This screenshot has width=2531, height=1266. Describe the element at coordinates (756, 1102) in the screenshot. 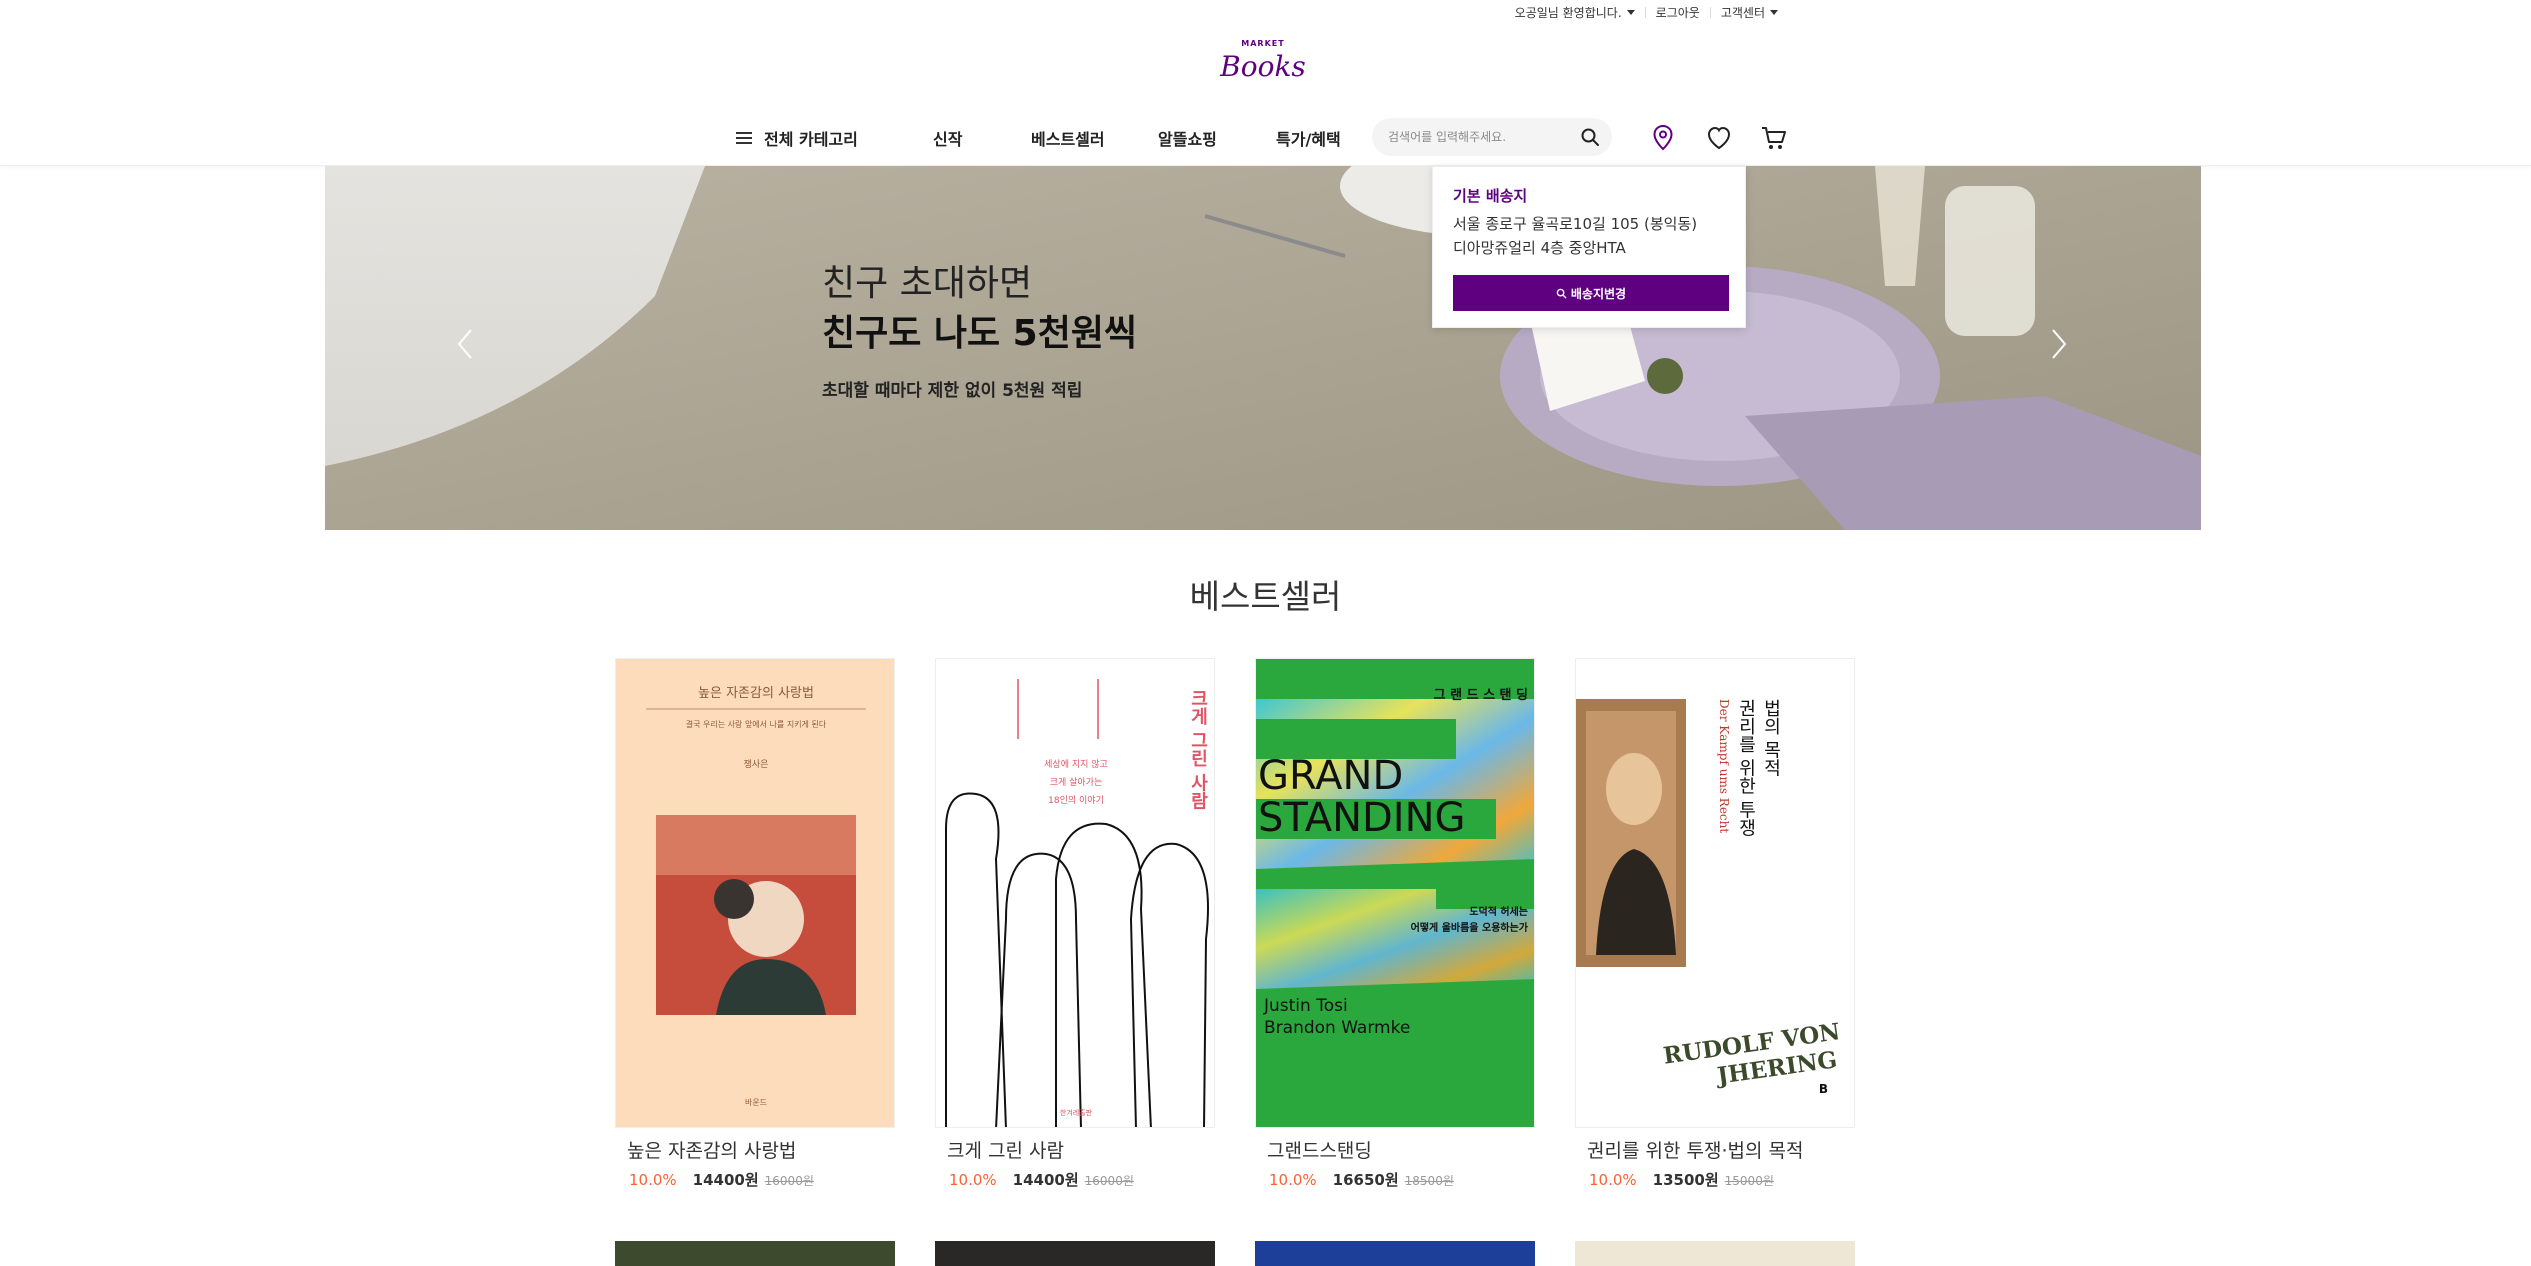

I see `cover-publisher: 바운드` at that location.